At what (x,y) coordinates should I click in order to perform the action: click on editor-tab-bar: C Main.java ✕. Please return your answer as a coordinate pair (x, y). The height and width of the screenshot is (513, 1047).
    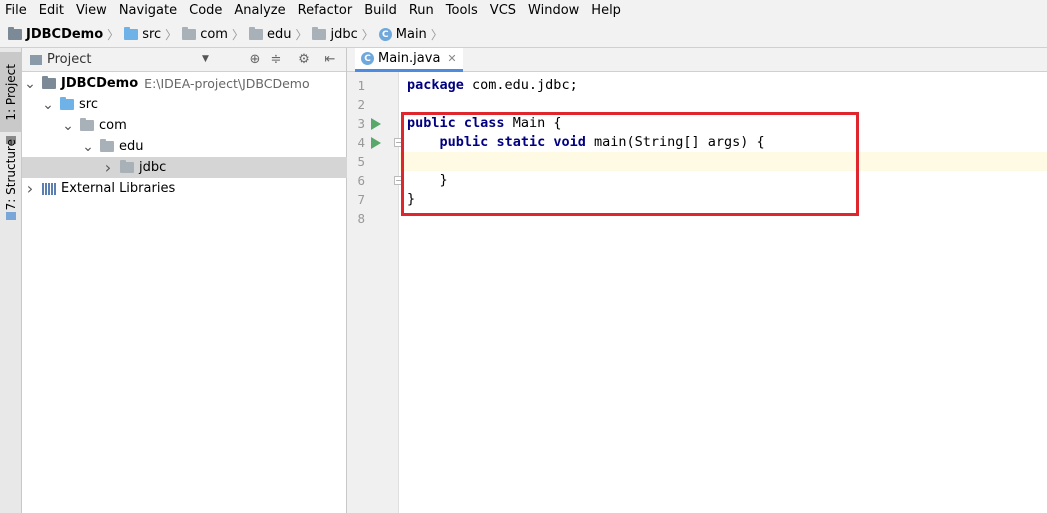
    Looking at the image, I should click on (697, 60).